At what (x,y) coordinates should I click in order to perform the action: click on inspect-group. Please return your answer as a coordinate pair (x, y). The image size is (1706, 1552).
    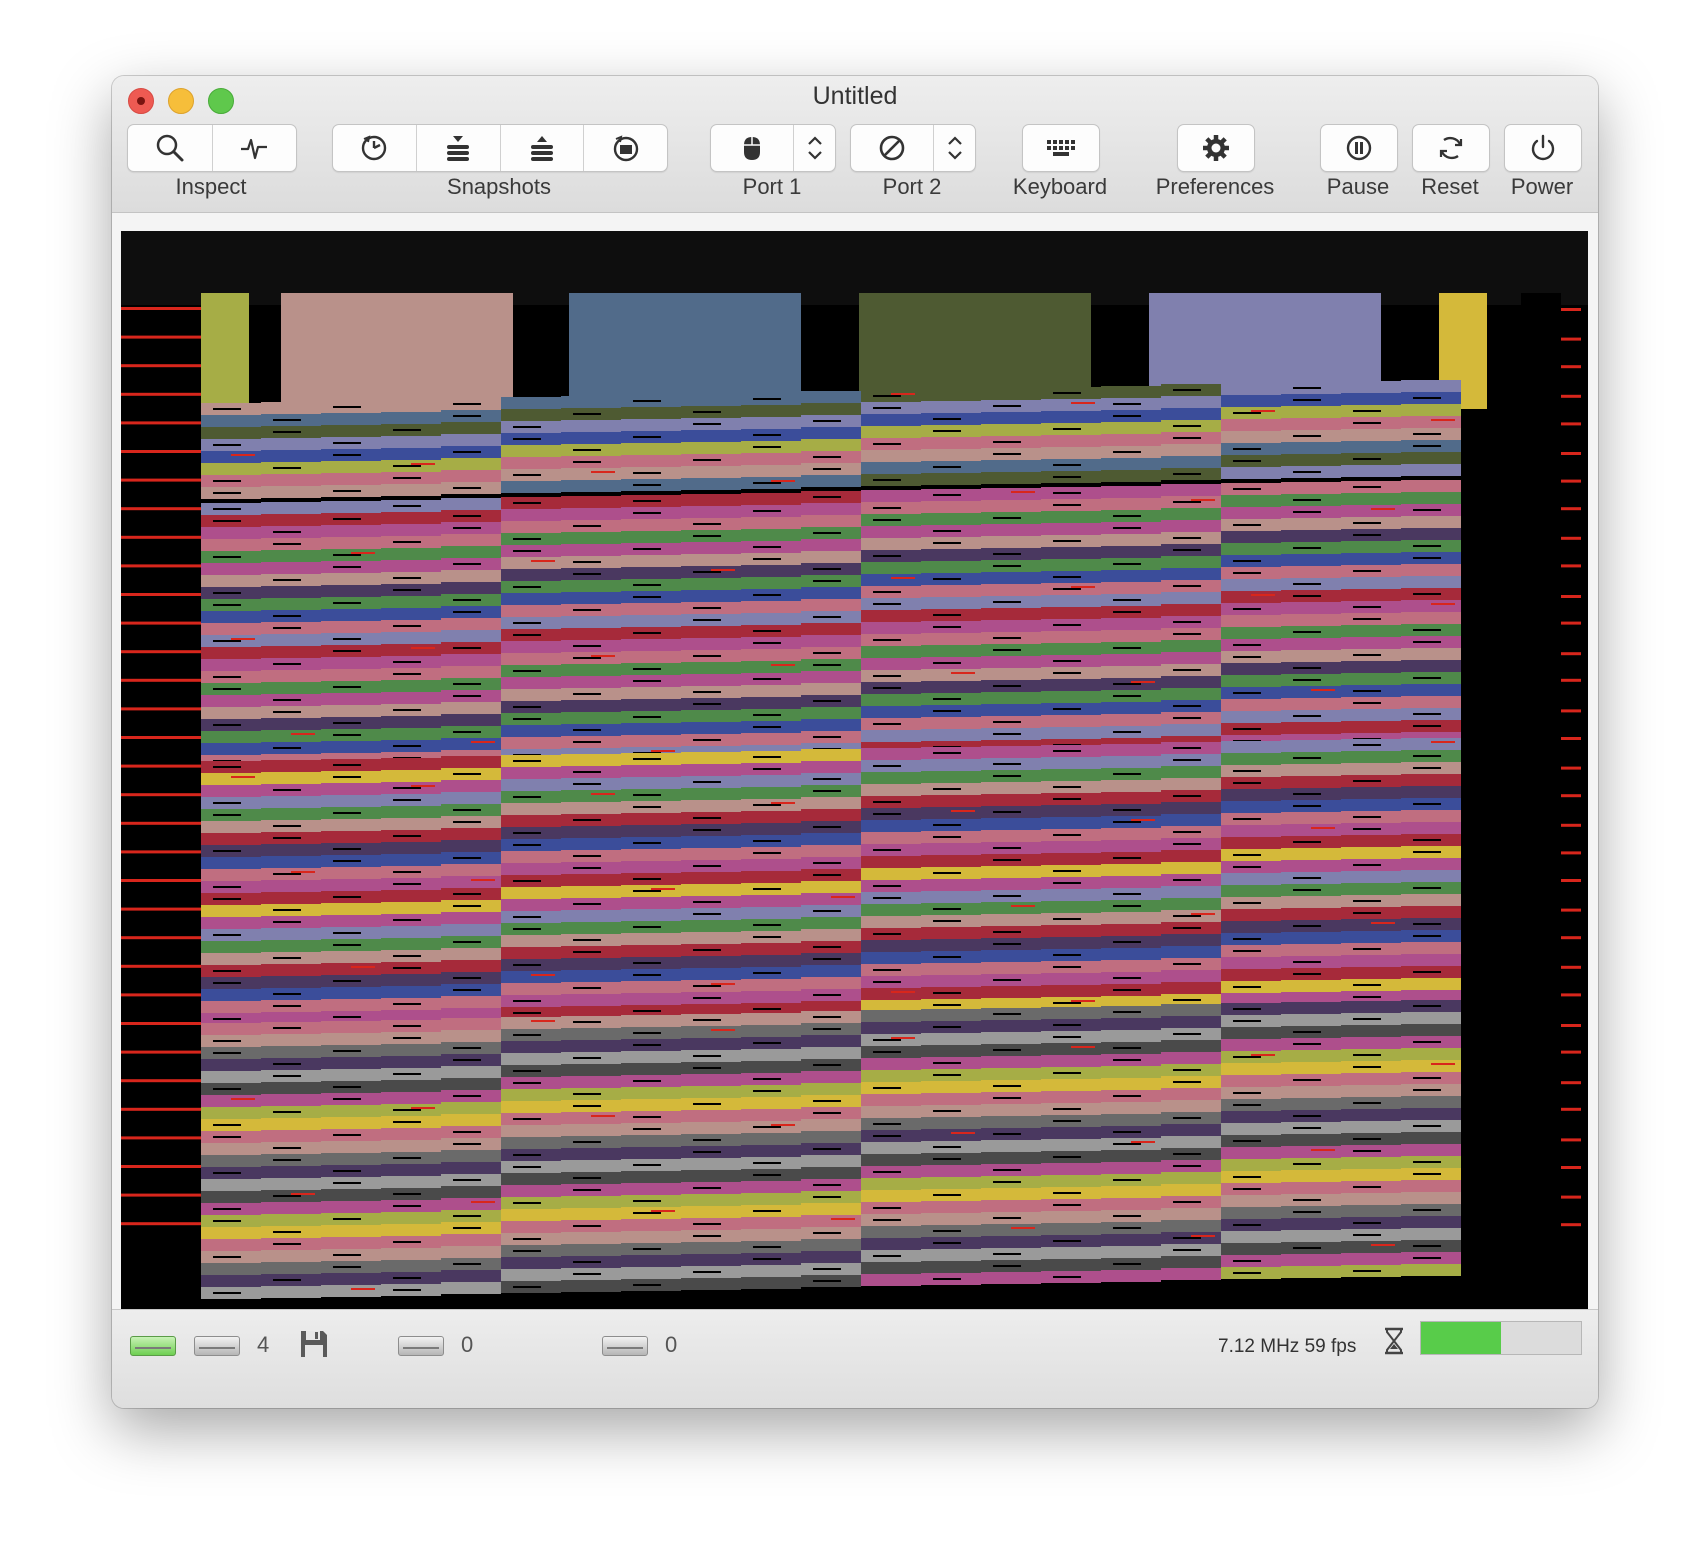
    Looking at the image, I should click on (212, 148).